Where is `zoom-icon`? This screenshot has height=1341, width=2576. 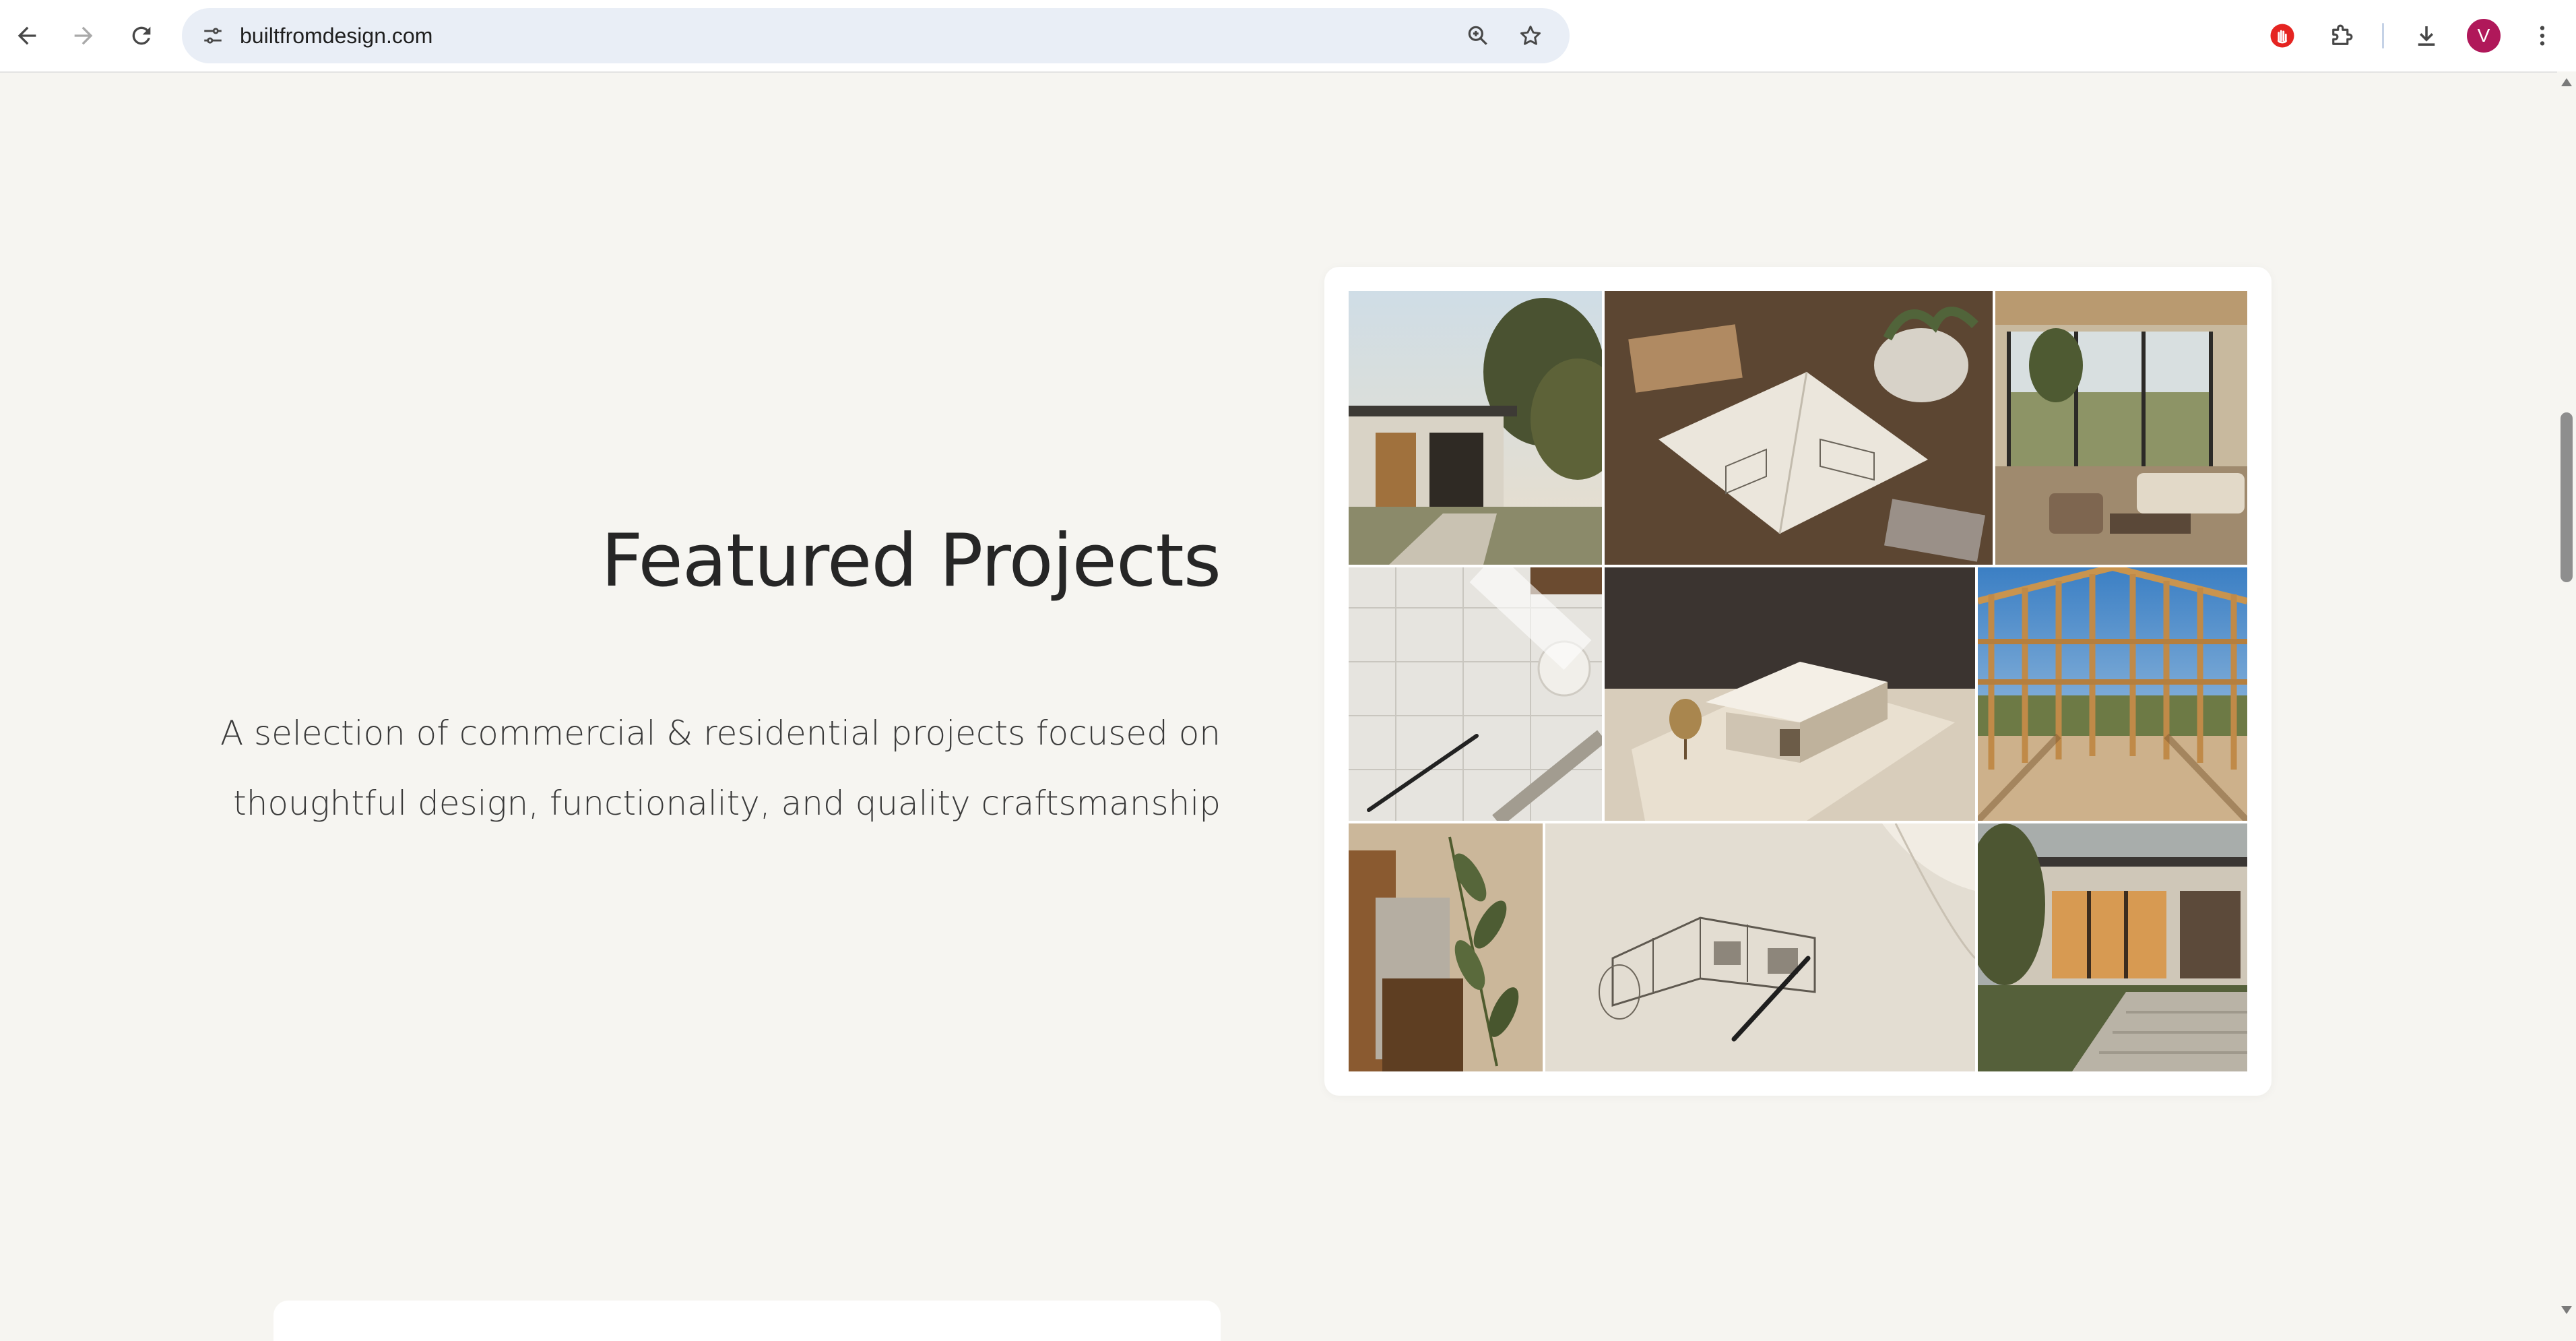
zoom-icon is located at coordinates (1478, 36).